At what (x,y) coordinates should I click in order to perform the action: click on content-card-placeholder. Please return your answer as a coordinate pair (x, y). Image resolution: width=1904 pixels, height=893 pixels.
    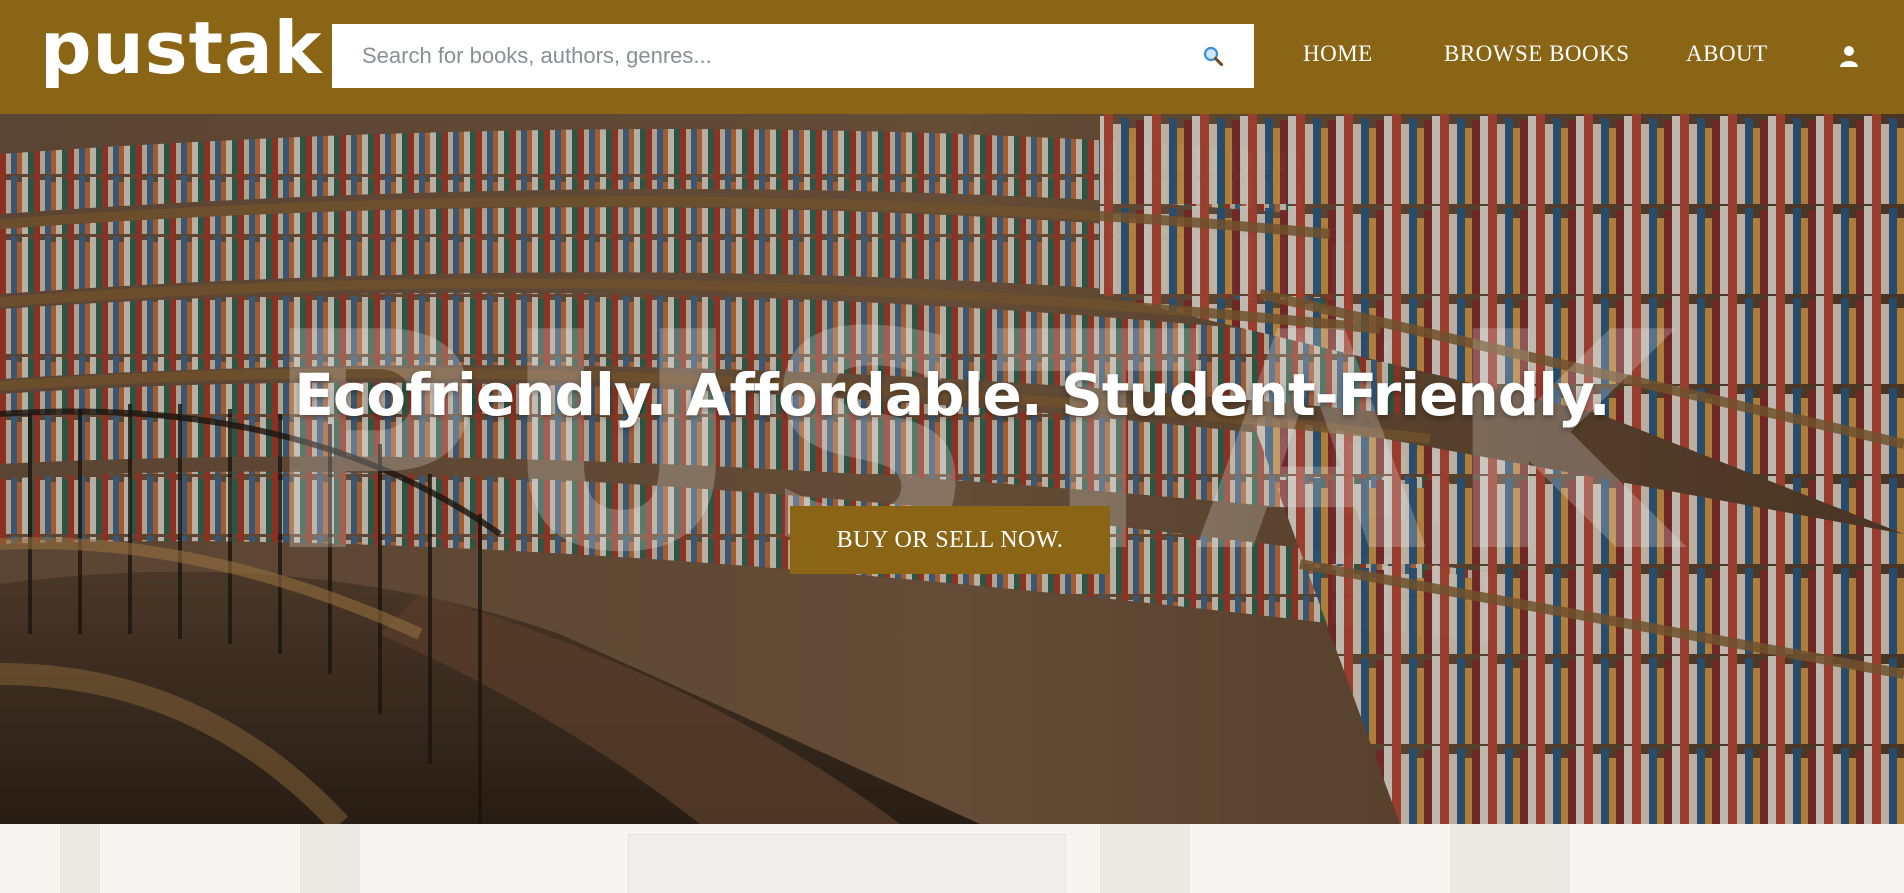
    Looking at the image, I should click on (847, 863).